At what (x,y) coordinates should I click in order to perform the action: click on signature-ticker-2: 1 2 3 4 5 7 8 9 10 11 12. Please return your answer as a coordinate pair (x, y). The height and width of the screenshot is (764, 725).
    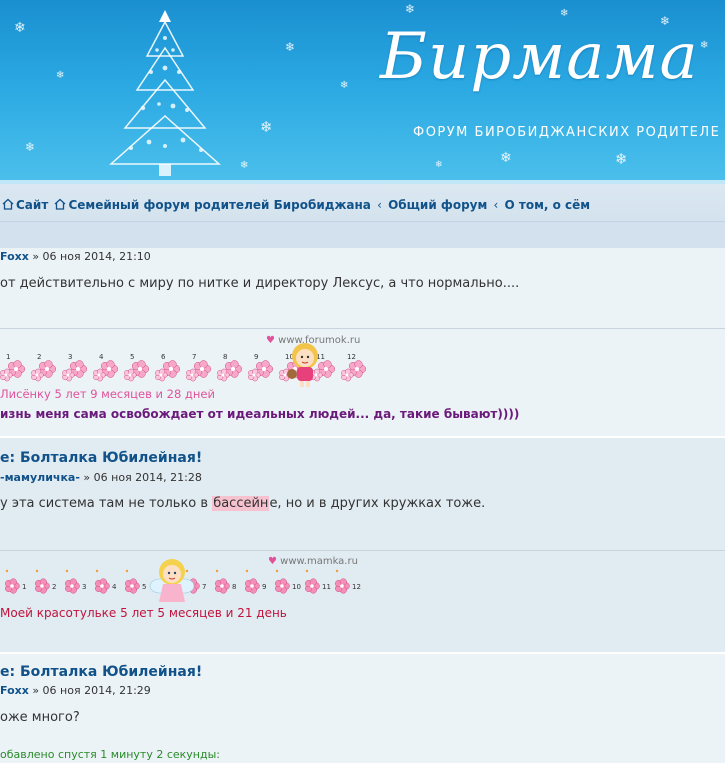
    Looking at the image, I should click on (183, 580).